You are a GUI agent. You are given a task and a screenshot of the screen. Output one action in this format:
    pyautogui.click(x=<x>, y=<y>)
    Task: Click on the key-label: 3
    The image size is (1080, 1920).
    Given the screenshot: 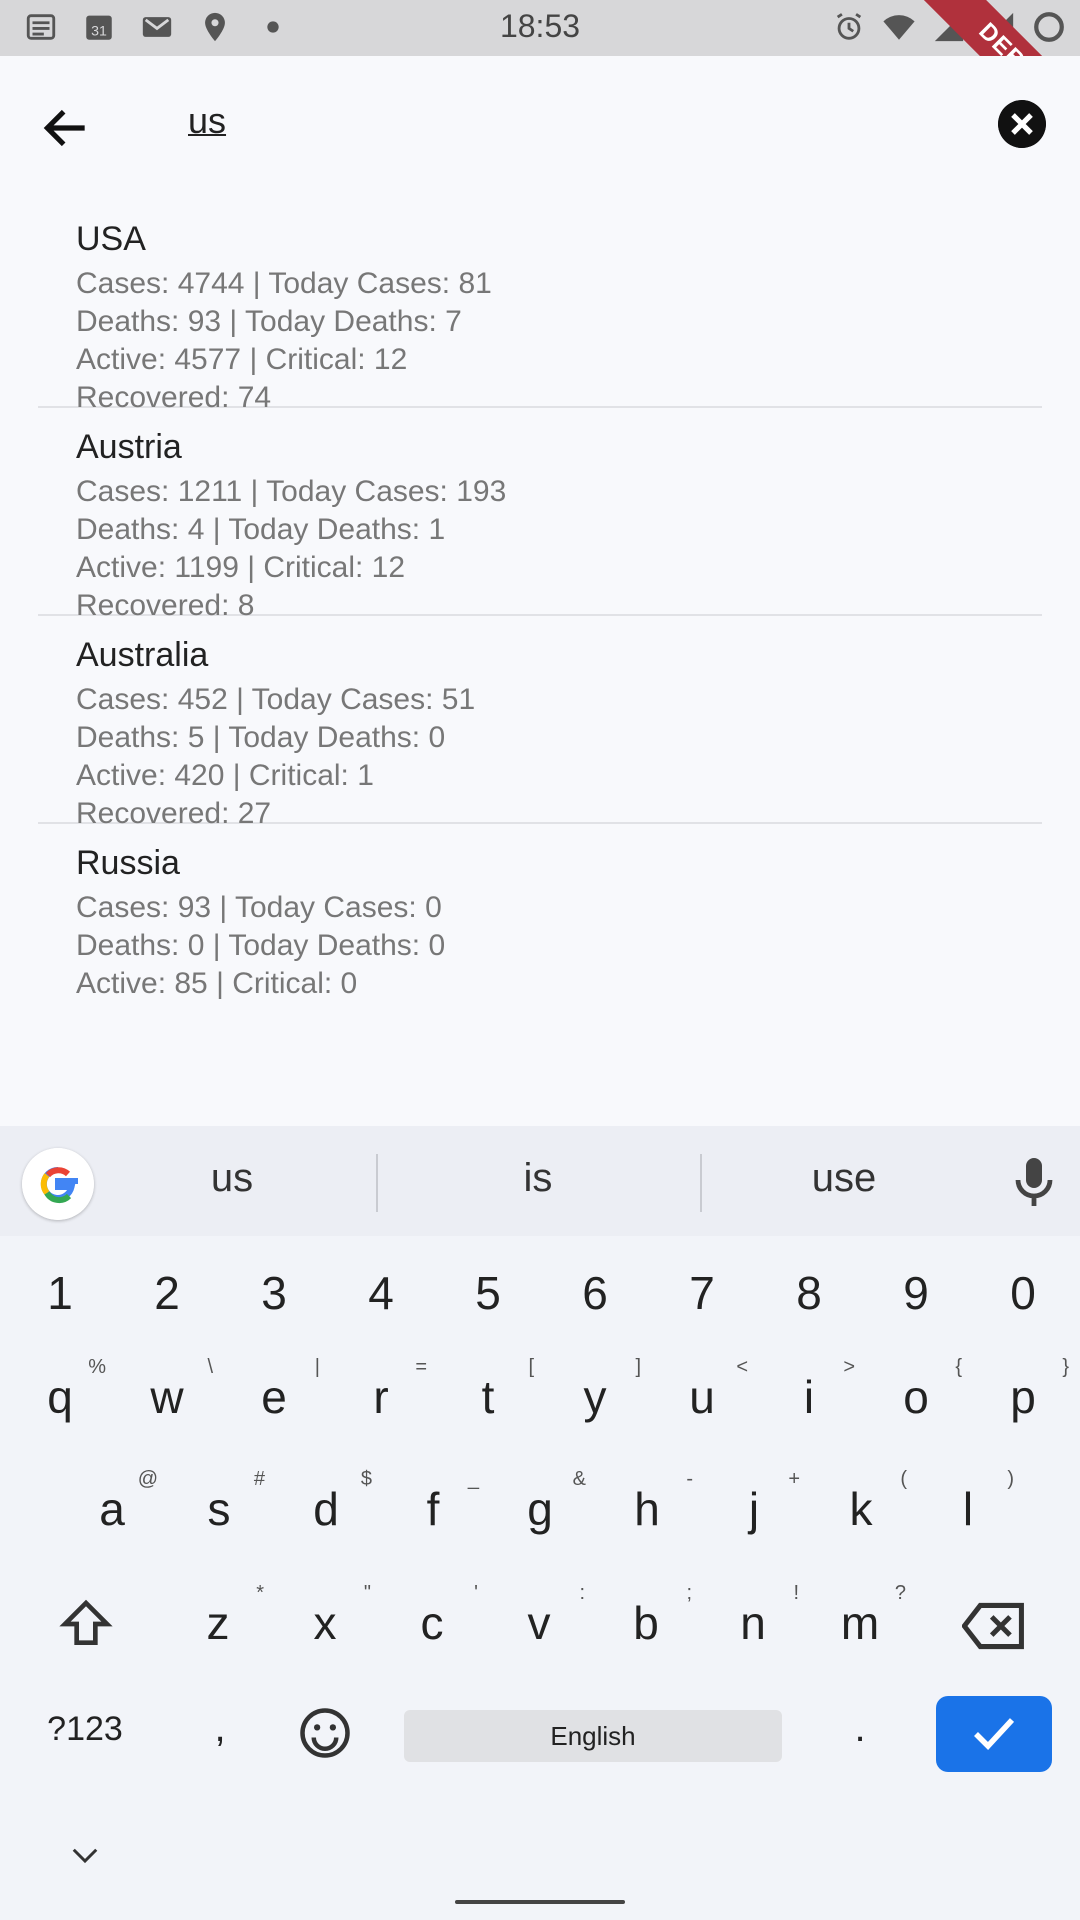 What is the action you would take?
    pyautogui.click(x=274, y=1293)
    